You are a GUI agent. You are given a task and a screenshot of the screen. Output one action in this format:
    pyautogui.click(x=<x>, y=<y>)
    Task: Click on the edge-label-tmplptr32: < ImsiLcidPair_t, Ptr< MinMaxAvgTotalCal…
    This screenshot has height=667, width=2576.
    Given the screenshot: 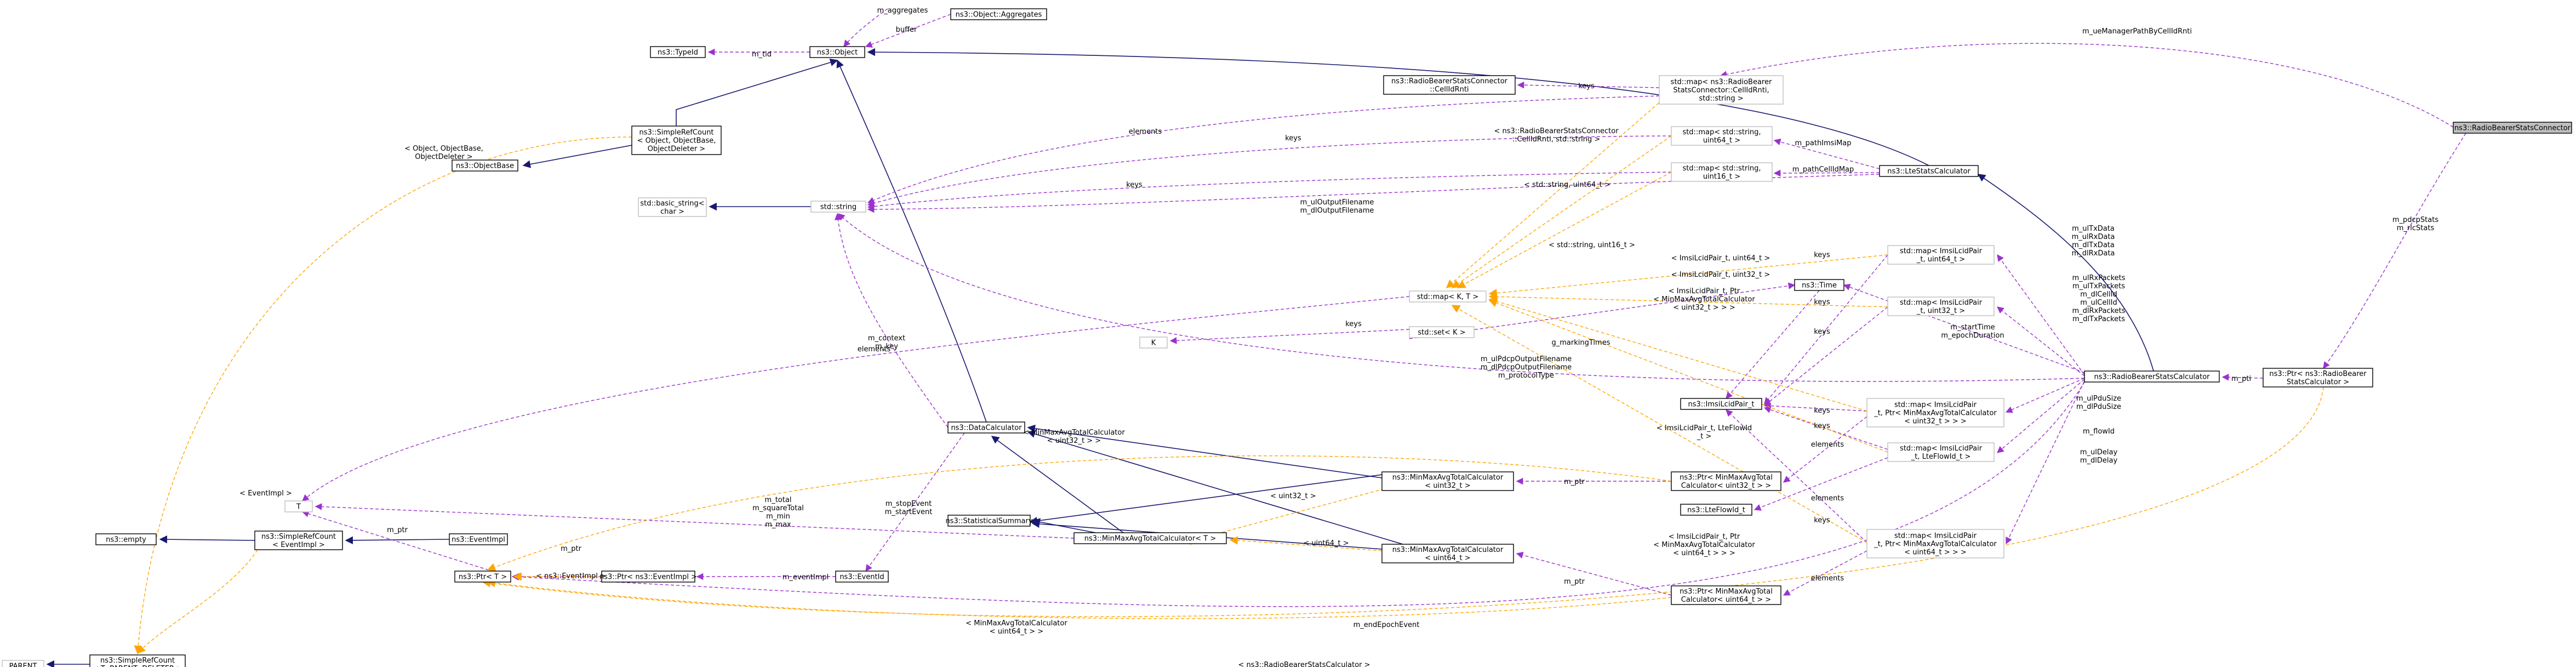 What is the action you would take?
    pyautogui.click(x=1704, y=299)
    